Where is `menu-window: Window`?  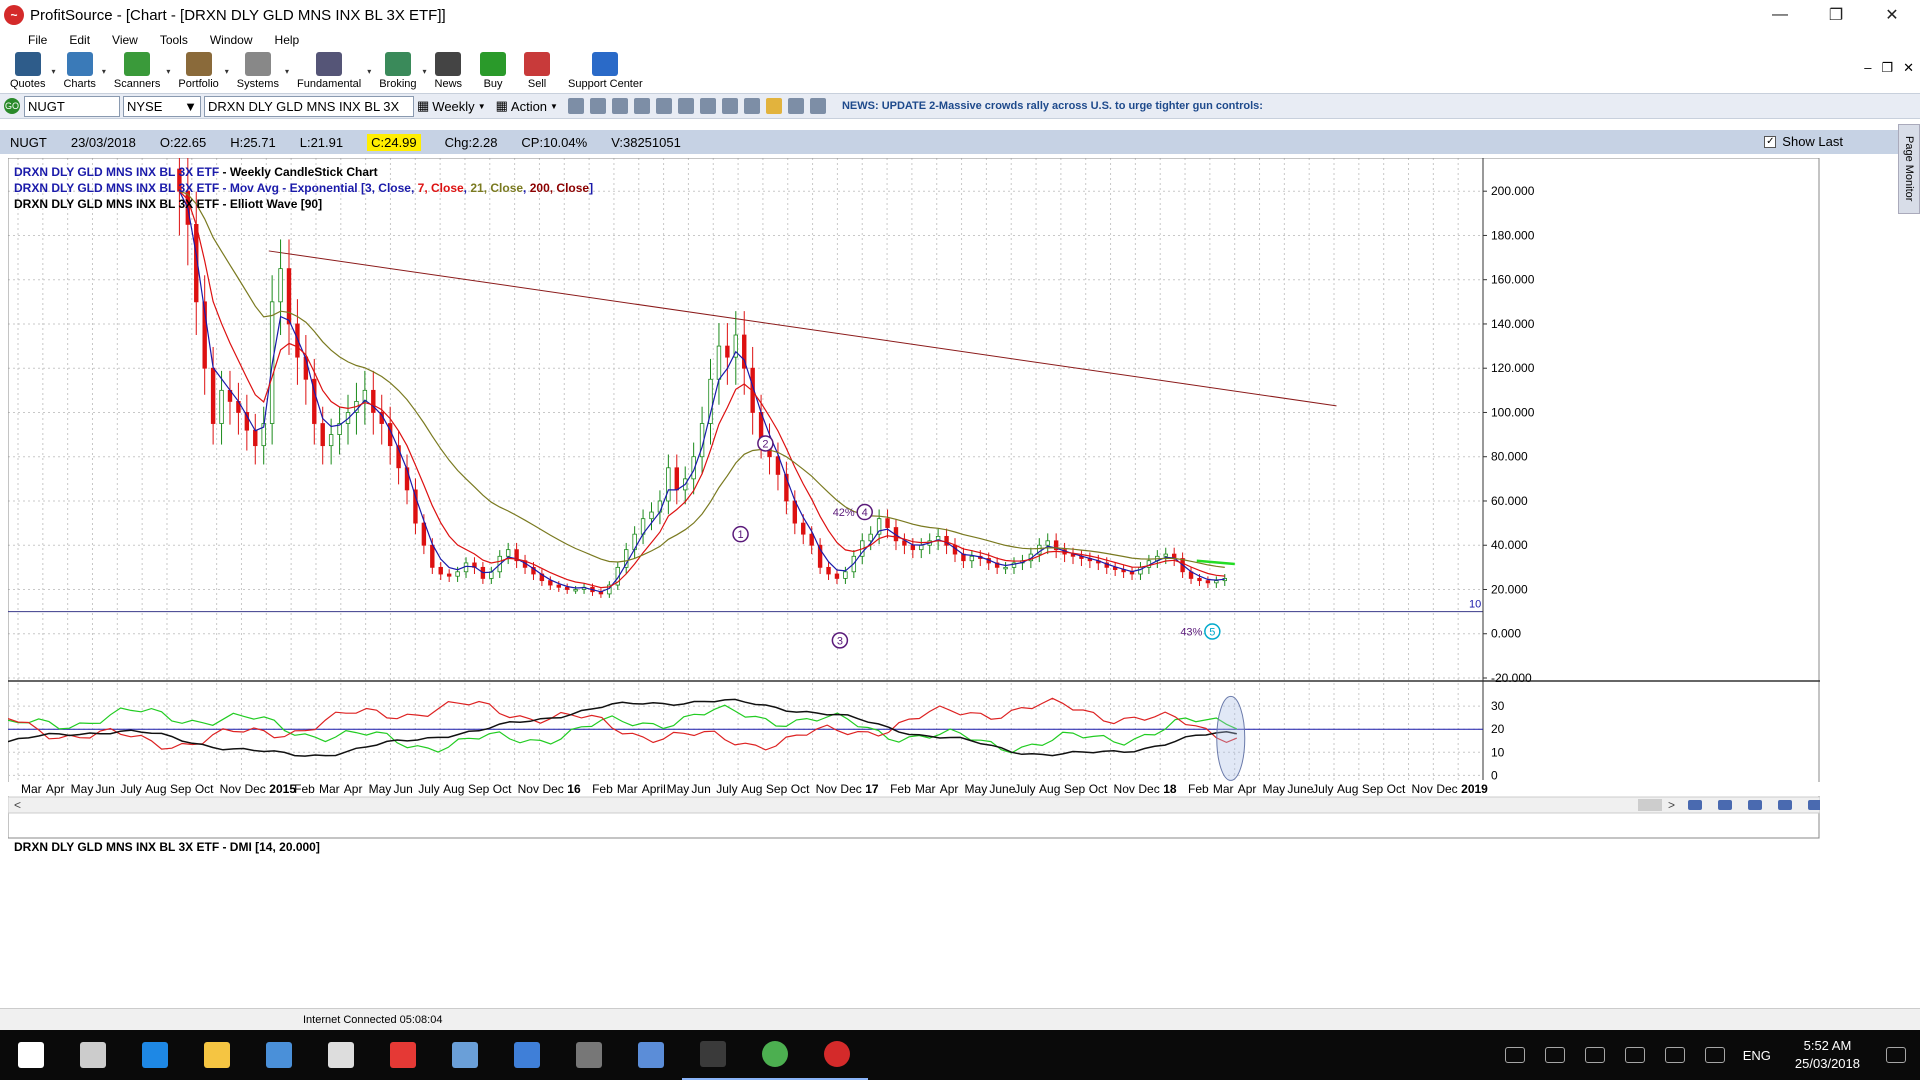 menu-window: Window is located at coordinates (231, 40).